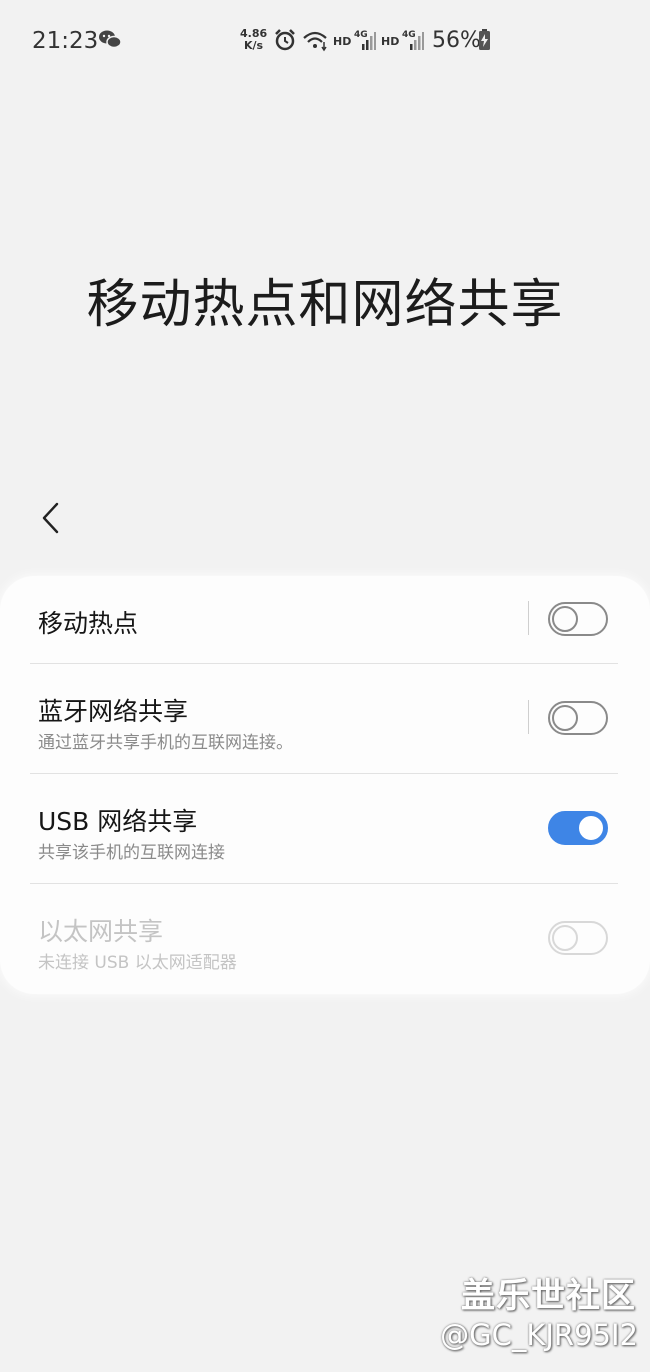  I want to click on status-bar: 21:23 4.86 K/s HD 4G HD 4G 56%, so click(325, 40).